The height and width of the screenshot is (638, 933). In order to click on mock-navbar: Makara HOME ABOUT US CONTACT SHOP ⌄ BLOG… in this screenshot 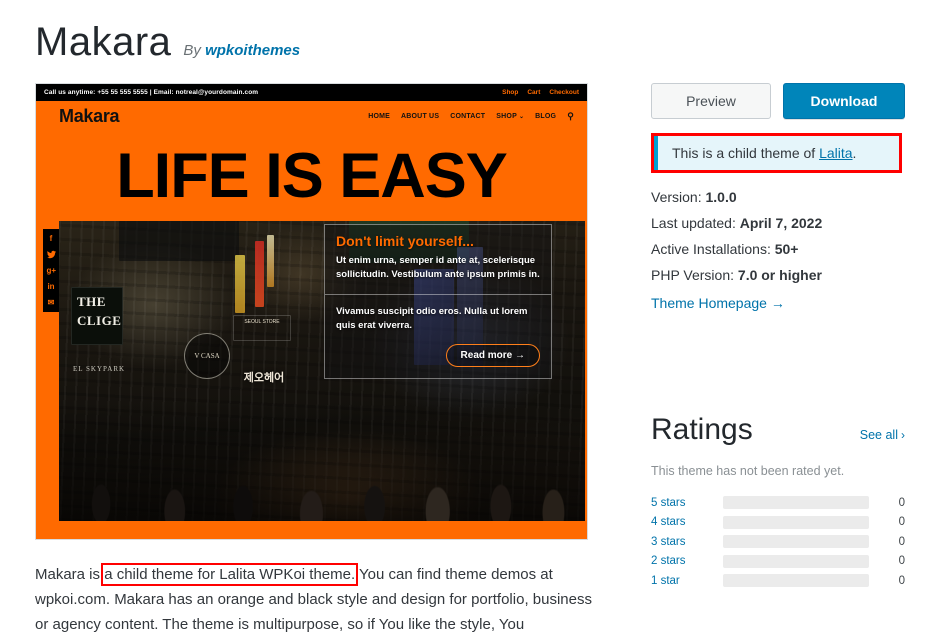, I will do `click(311, 116)`.